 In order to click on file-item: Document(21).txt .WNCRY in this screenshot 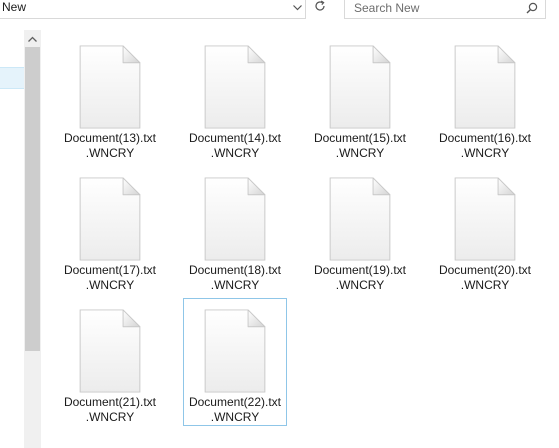, I will do `click(110, 362)`.